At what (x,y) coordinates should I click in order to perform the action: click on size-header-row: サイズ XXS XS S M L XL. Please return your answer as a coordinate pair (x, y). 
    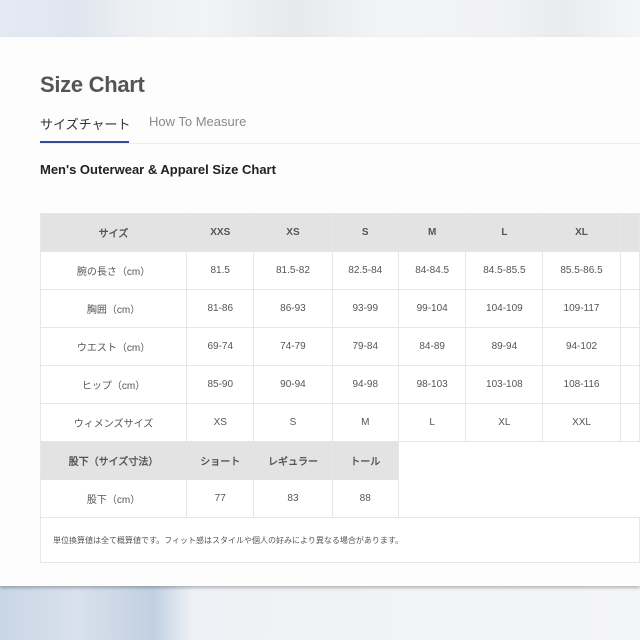
    Looking at the image, I should click on (339, 232).